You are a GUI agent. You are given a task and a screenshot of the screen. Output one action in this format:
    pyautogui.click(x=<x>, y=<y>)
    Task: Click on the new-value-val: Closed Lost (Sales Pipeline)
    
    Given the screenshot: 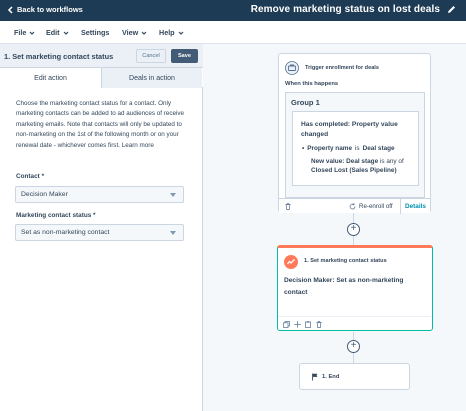 What is the action you would take?
    pyautogui.click(x=354, y=171)
    